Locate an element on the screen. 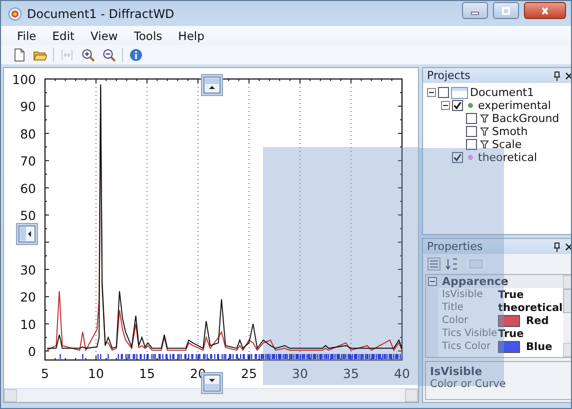 This screenshot has width=572, height=409. property-value: Red is located at coordinates (537, 320).